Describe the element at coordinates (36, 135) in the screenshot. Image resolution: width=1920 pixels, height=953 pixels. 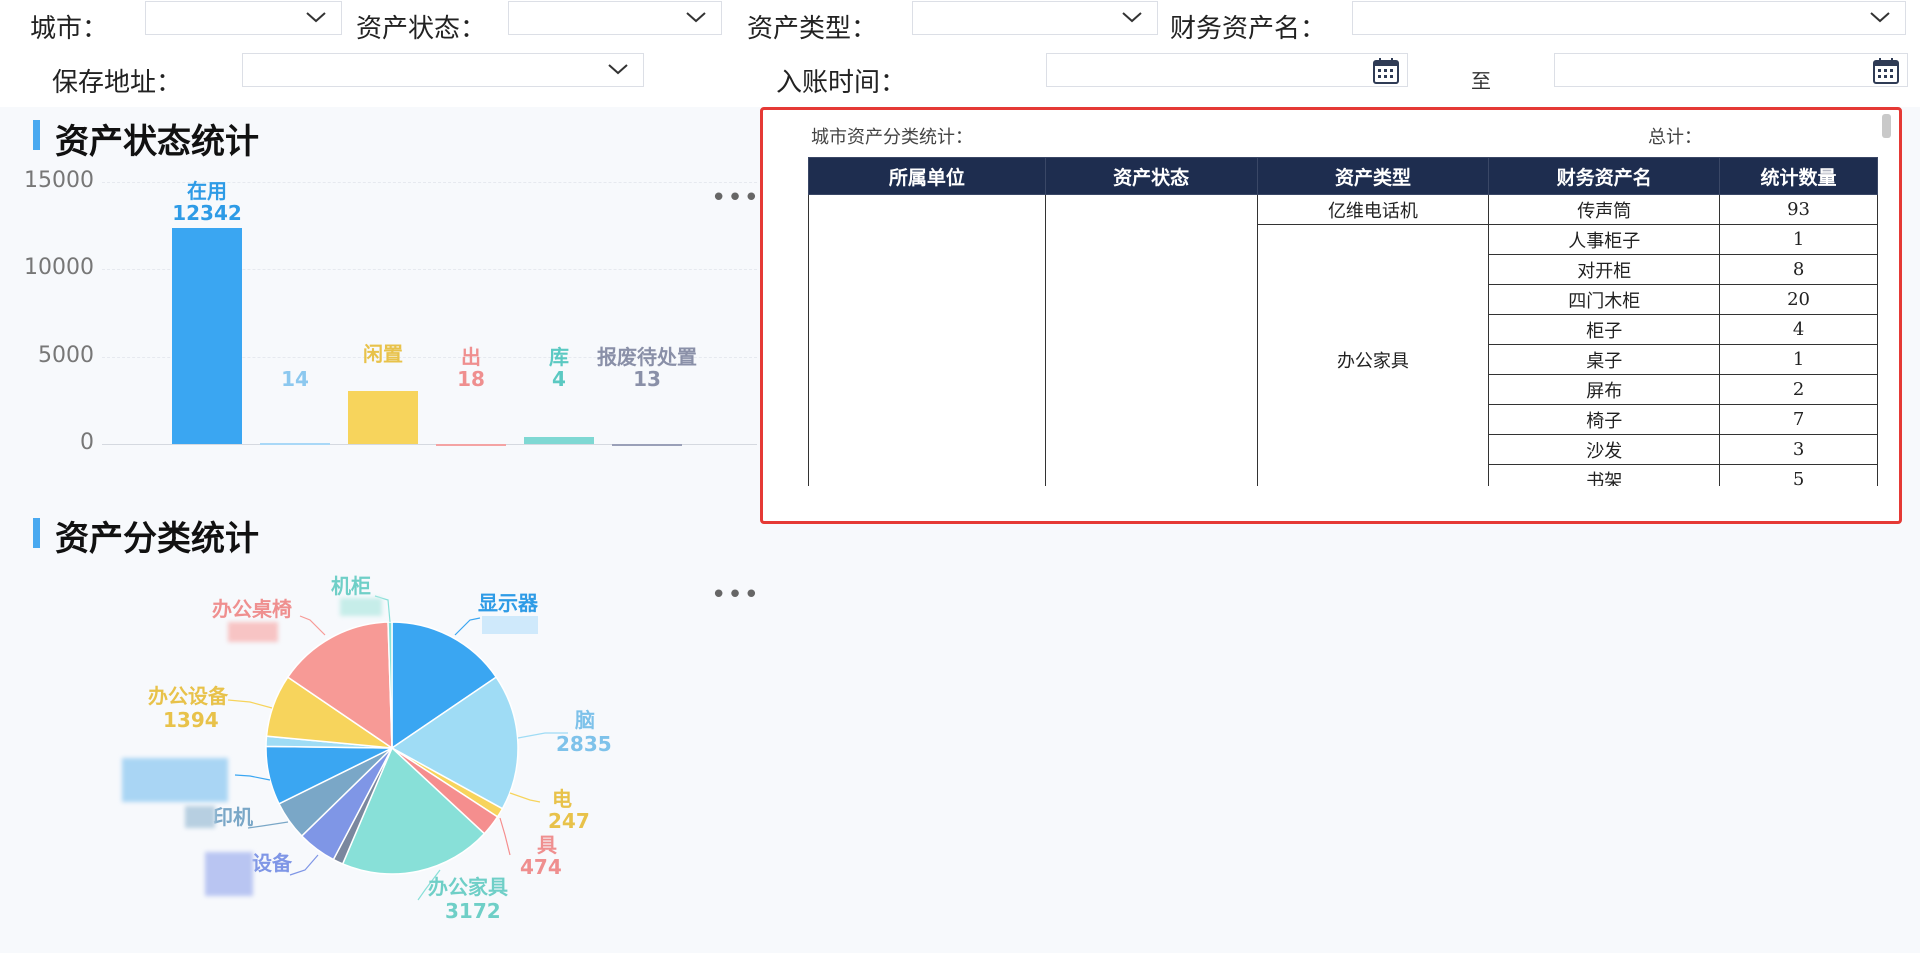
I see `section-marker` at that location.